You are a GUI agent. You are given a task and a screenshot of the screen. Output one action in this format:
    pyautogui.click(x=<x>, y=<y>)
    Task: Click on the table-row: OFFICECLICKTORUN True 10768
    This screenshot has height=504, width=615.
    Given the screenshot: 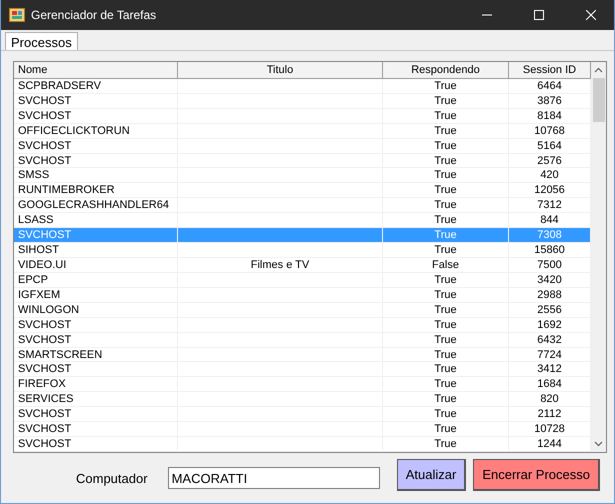 What is the action you would take?
    pyautogui.click(x=302, y=131)
    